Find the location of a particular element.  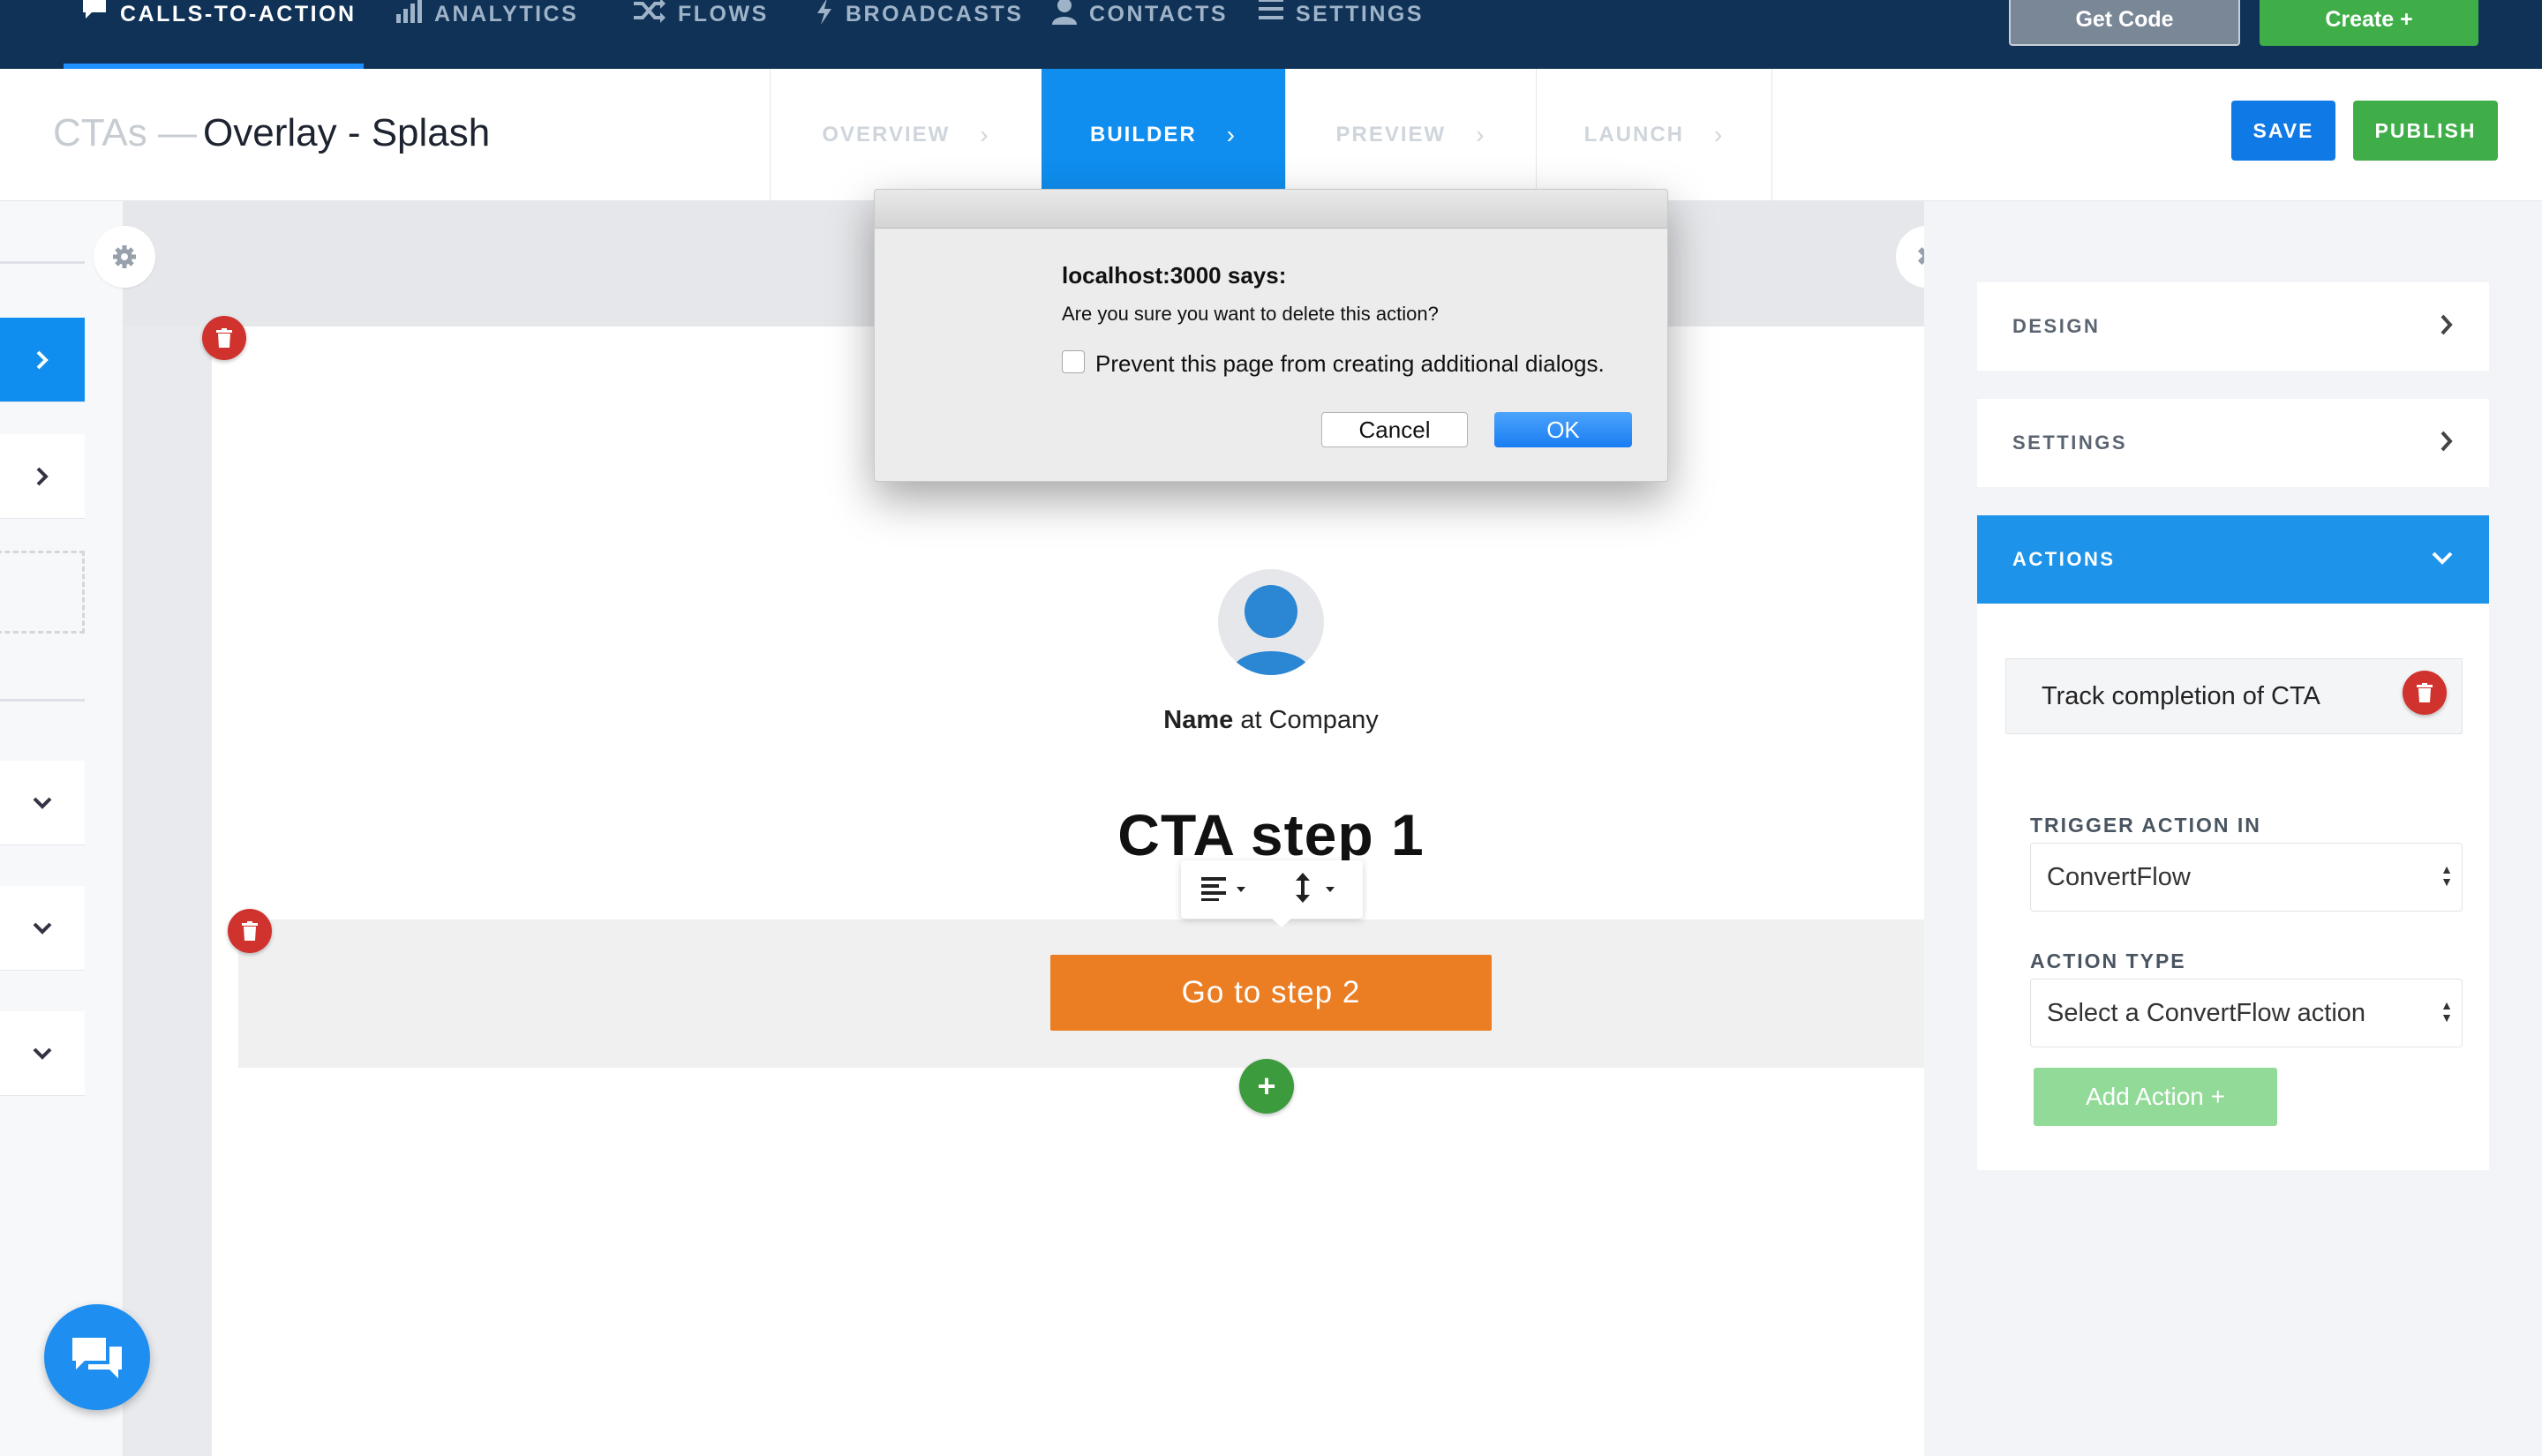

menu-icon is located at coordinates (1271, 9).